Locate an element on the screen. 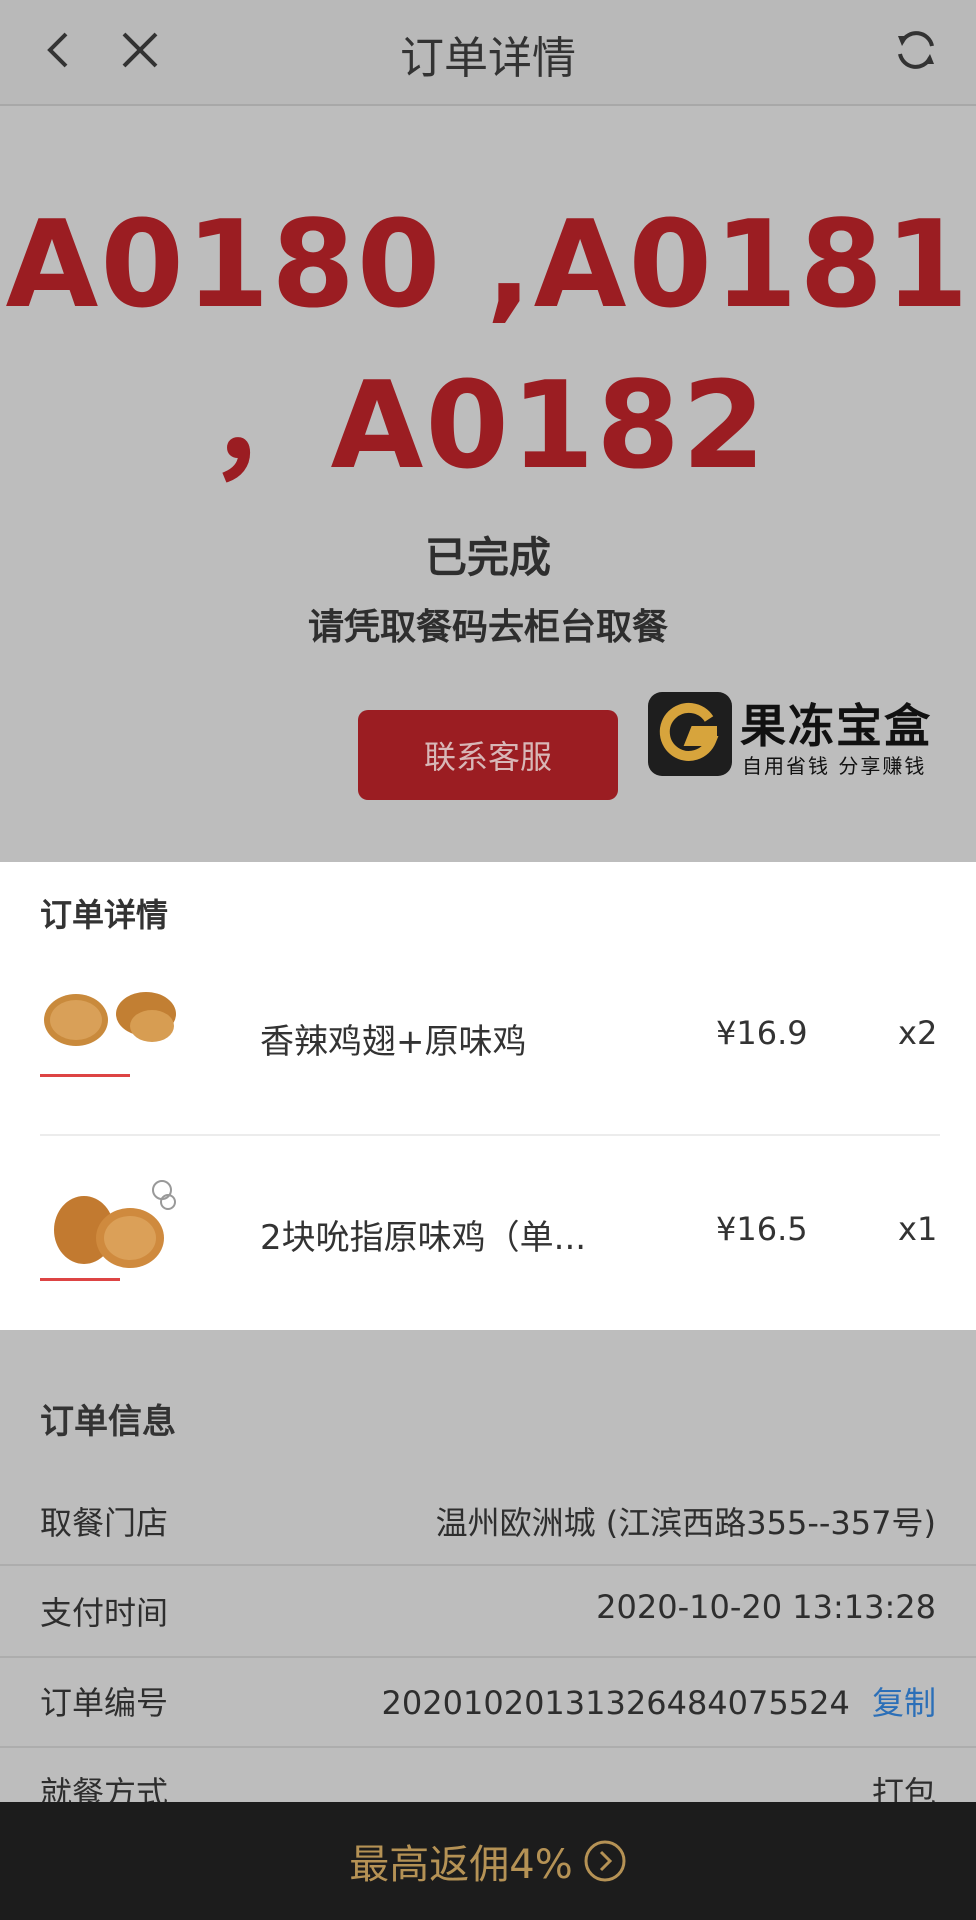 The height and width of the screenshot is (1920, 976). watermark-subtitle: 自用省钱 分享赚钱 is located at coordinates (834, 766).